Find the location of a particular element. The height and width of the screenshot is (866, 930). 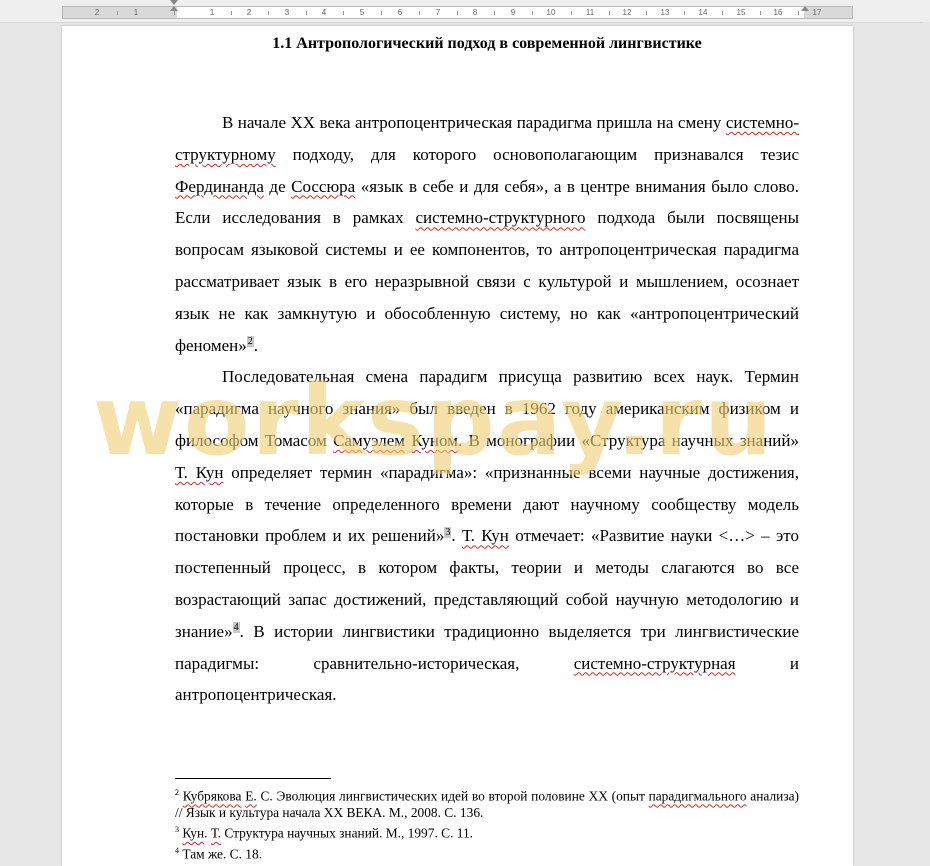

ruler-right-margin is located at coordinates (828, 12).